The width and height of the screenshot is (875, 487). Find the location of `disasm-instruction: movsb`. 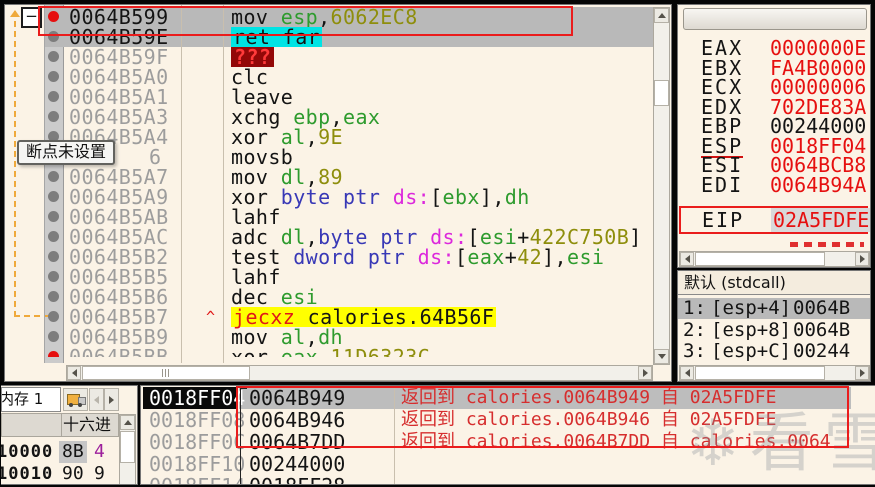

disasm-instruction: movsb is located at coordinates (262, 157).